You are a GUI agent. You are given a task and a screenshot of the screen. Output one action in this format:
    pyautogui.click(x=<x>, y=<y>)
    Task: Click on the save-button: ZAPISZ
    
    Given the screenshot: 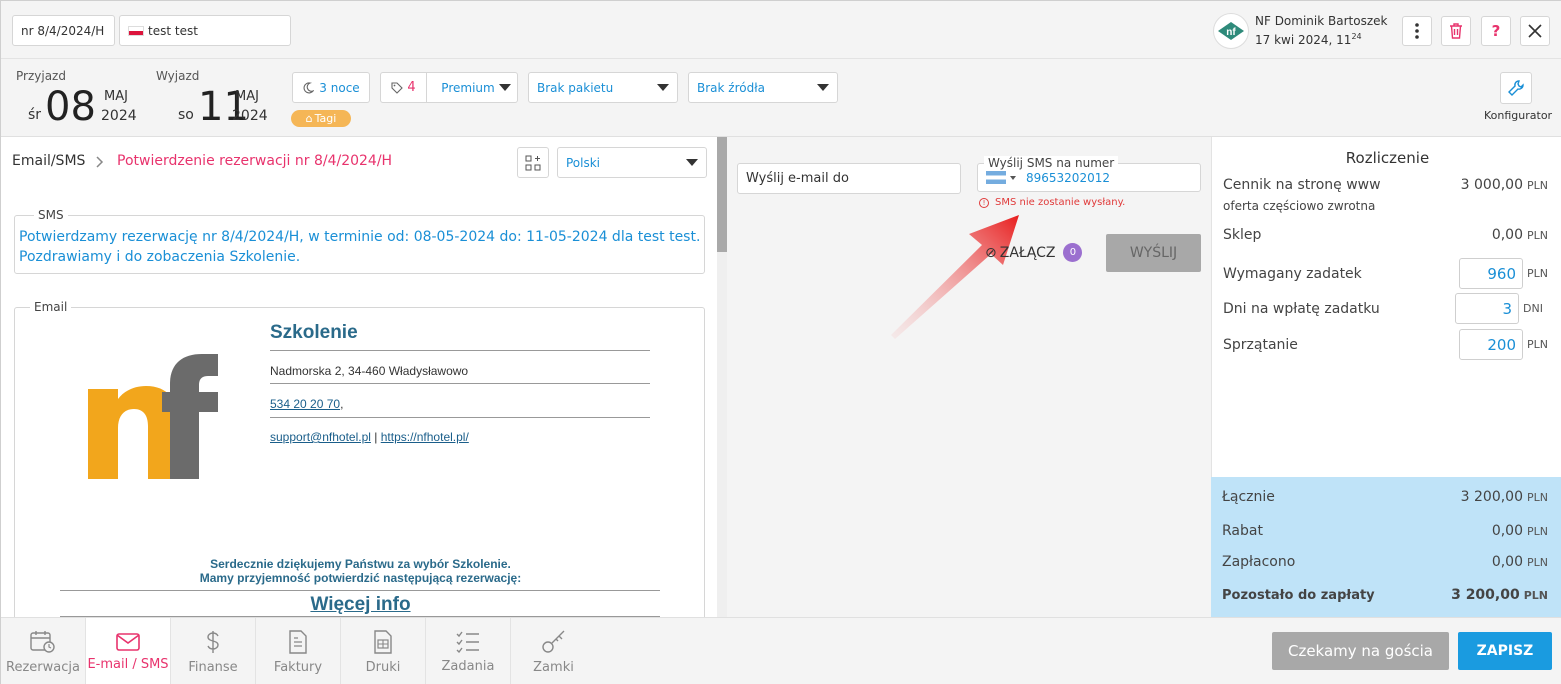 What is the action you would take?
    pyautogui.click(x=1505, y=651)
    